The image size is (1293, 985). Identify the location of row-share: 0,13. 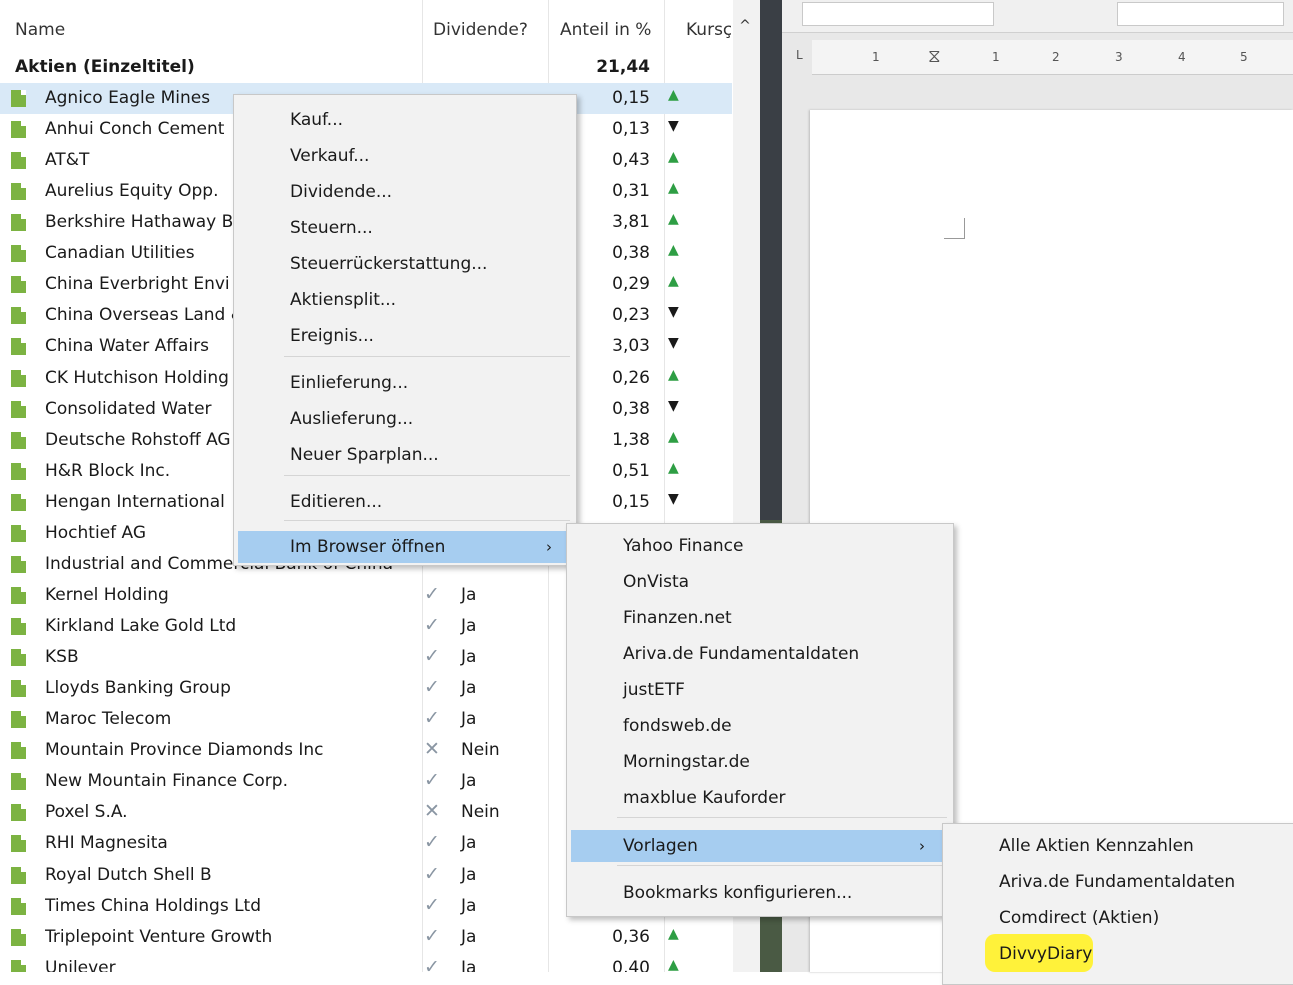
(631, 129).